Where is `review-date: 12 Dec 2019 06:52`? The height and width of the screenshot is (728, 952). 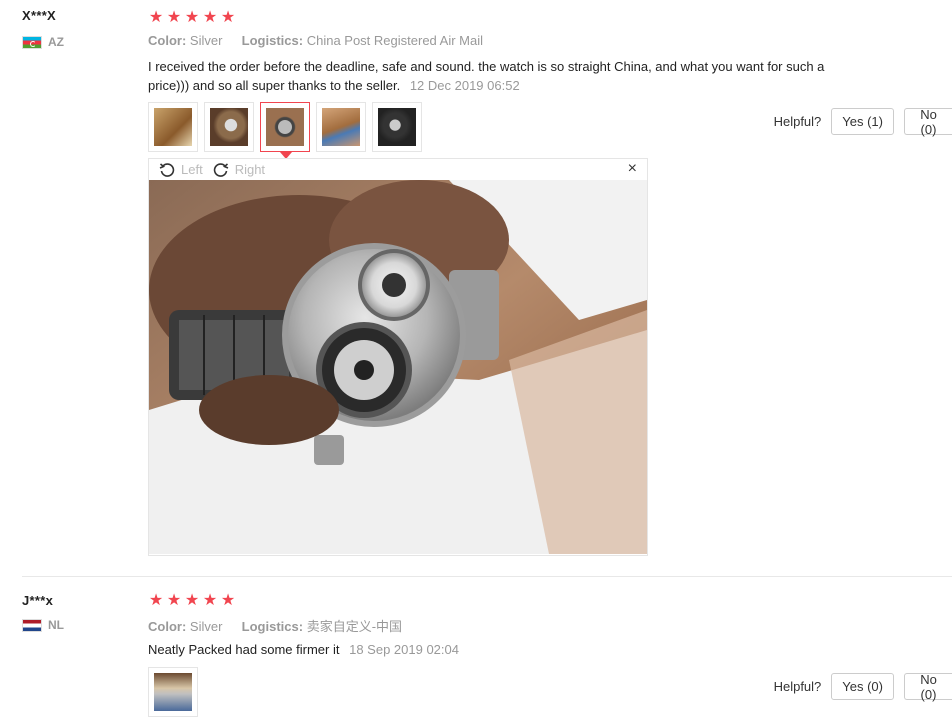
review-date: 12 Dec 2019 06:52 is located at coordinates (464, 85).